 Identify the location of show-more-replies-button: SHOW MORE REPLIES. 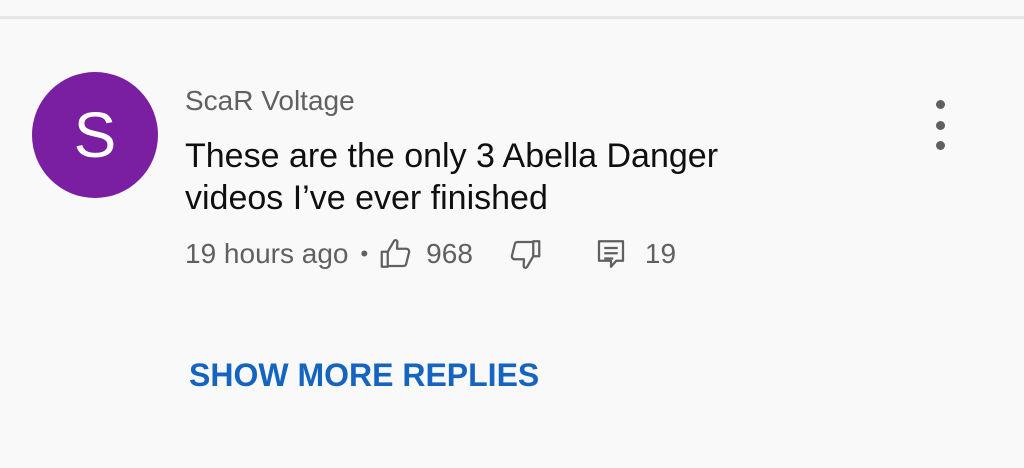
(364, 375).